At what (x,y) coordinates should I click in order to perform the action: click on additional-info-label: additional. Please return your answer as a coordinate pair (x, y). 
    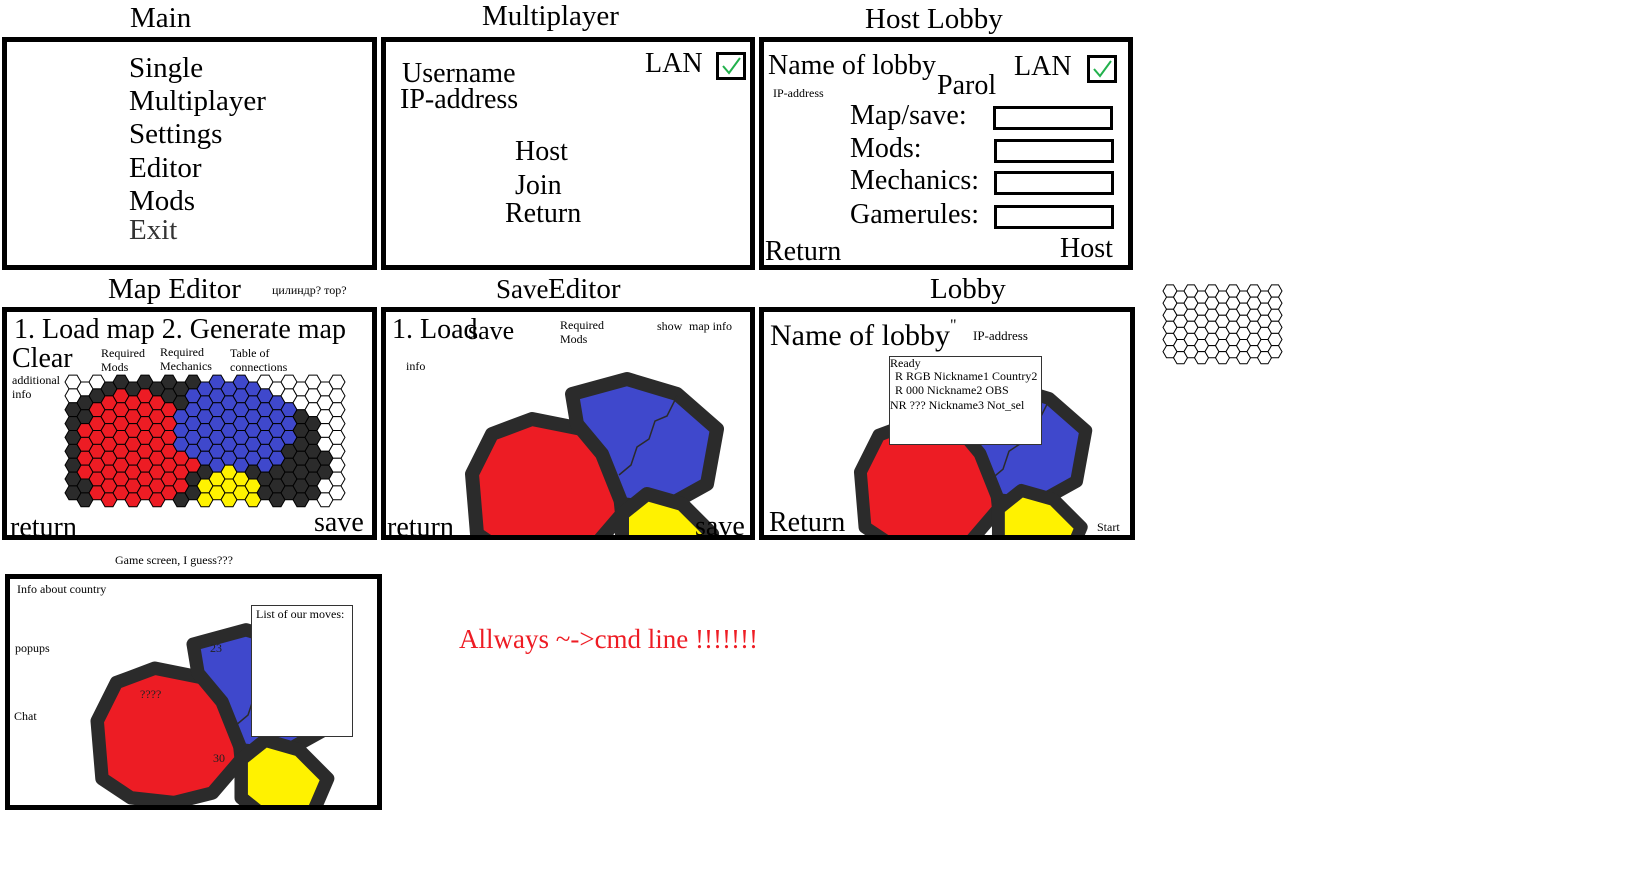
    Looking at the image, I should click on (36, 380).